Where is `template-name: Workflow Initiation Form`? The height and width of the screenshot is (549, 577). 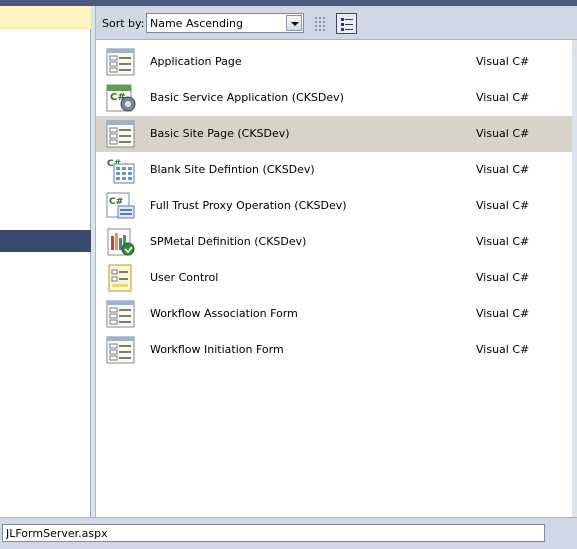 template-name: Workflow Initiation Form is located at coordinates (217, 349).